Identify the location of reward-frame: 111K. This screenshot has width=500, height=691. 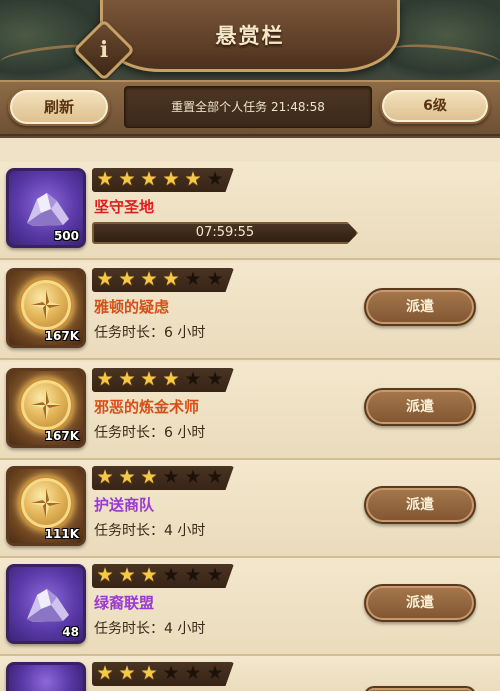
(46, 506).